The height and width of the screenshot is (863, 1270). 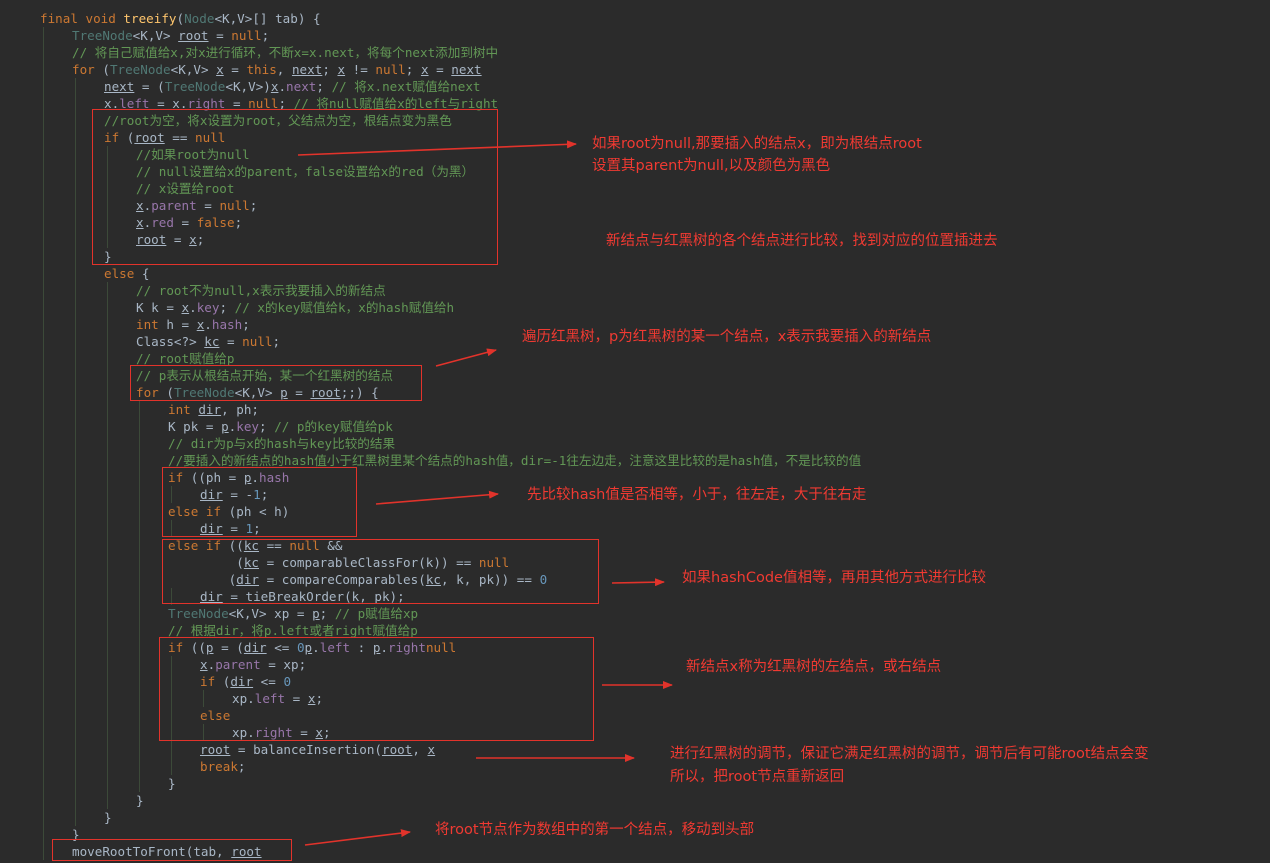 I want to click on code-line: TreeNode<K,V> root = null;, so click(x=170, y=35).